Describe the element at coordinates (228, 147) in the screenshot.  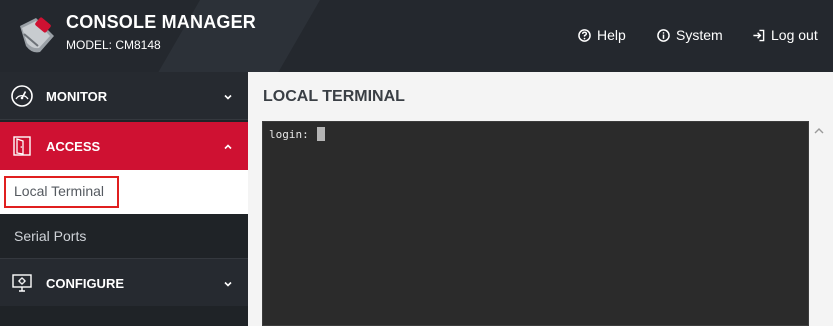
I see `chevron-up-icon` at that location.